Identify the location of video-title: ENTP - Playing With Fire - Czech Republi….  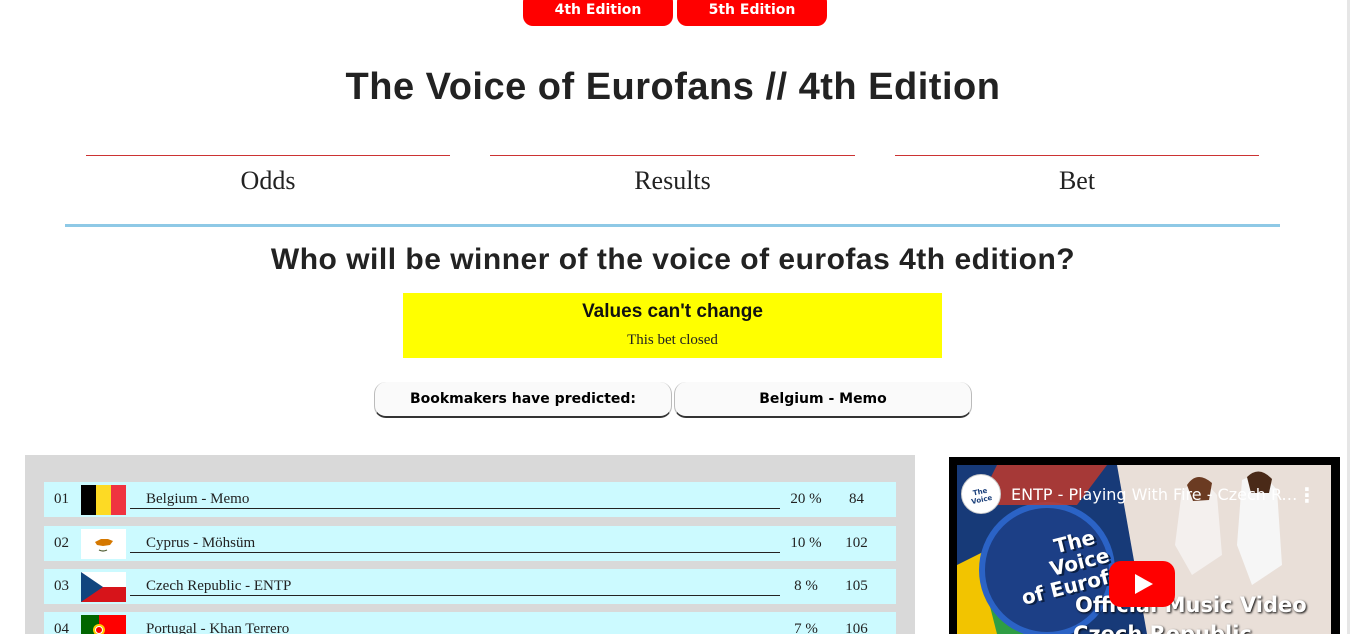
(1156, 494).